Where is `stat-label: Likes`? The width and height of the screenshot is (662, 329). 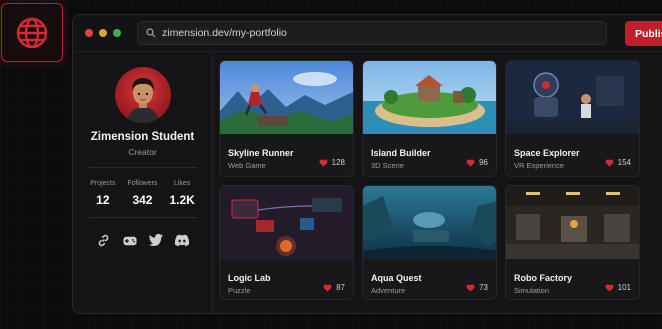 stat-label: Likes is located at coordinates (182, 183).